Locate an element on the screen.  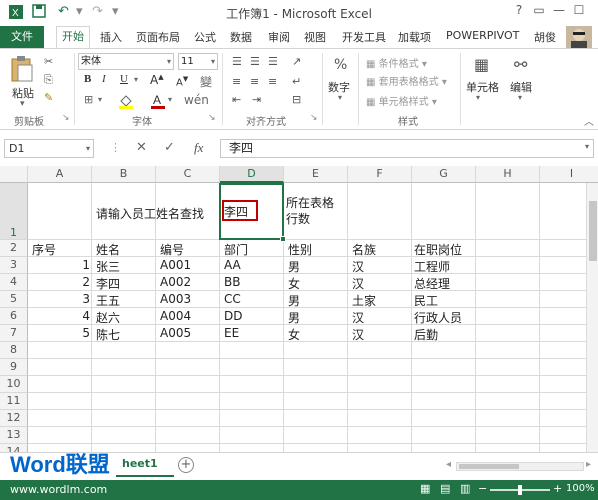
number-dropdown-icon: ▾ is located at coordinates (340, 97).